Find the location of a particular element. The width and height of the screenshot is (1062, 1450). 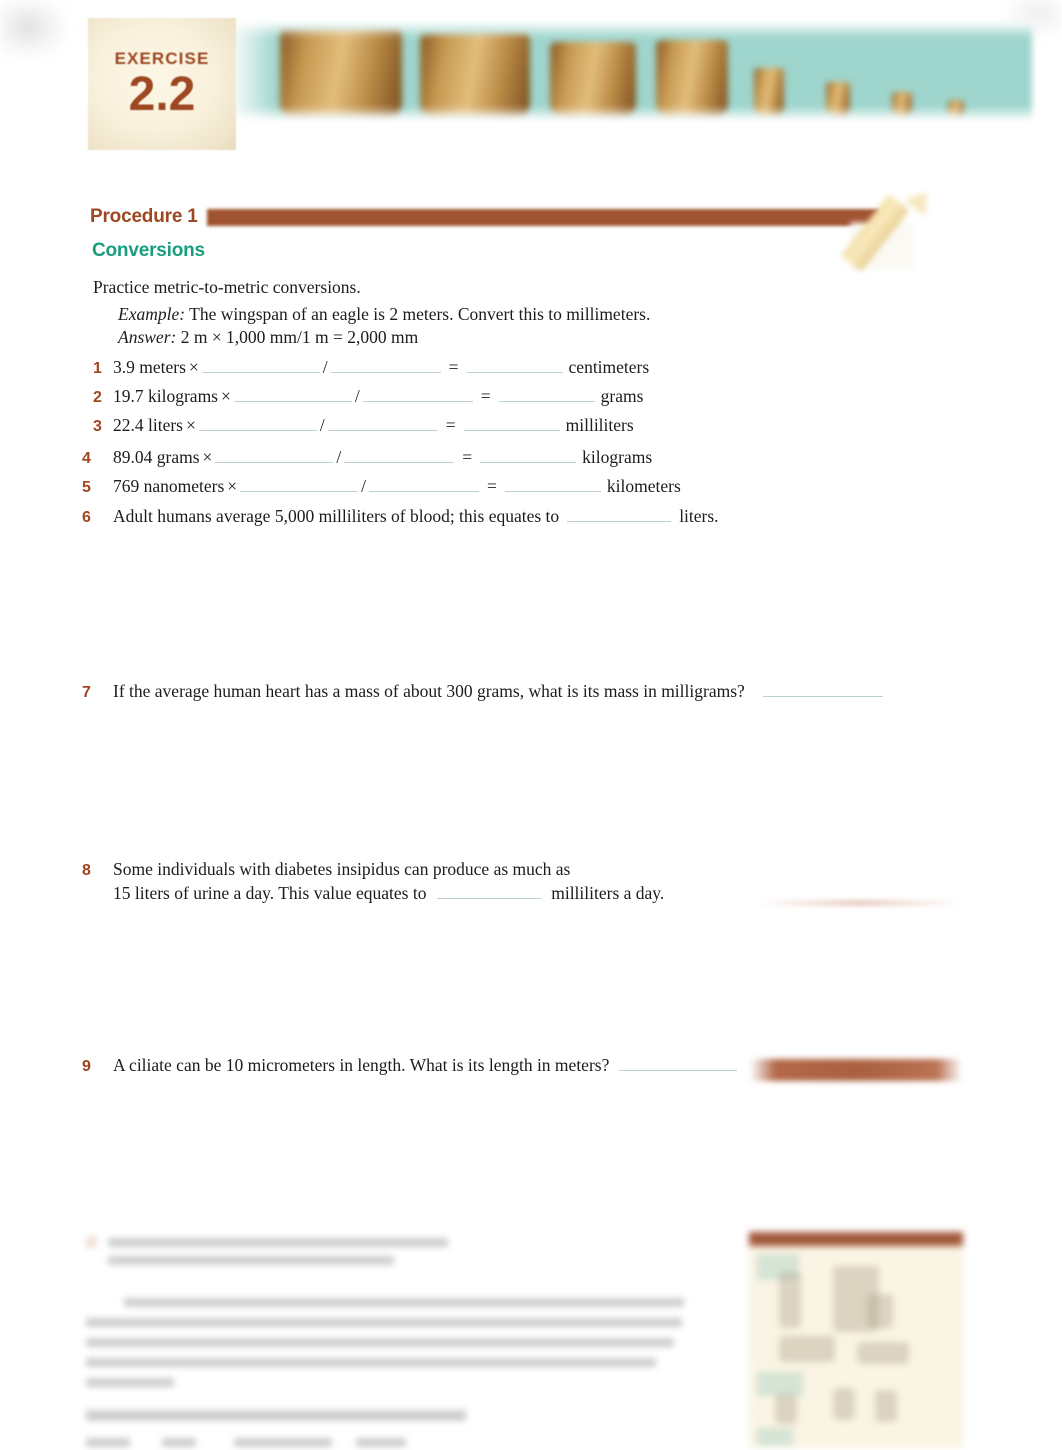

item-number: 1 is located at coordinates (97, 368).